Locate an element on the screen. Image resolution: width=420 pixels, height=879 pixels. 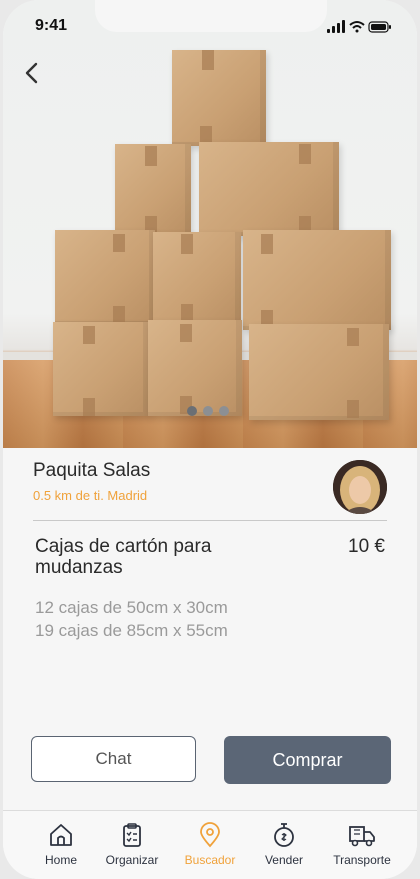
divider is located at coordinates (210, 520).